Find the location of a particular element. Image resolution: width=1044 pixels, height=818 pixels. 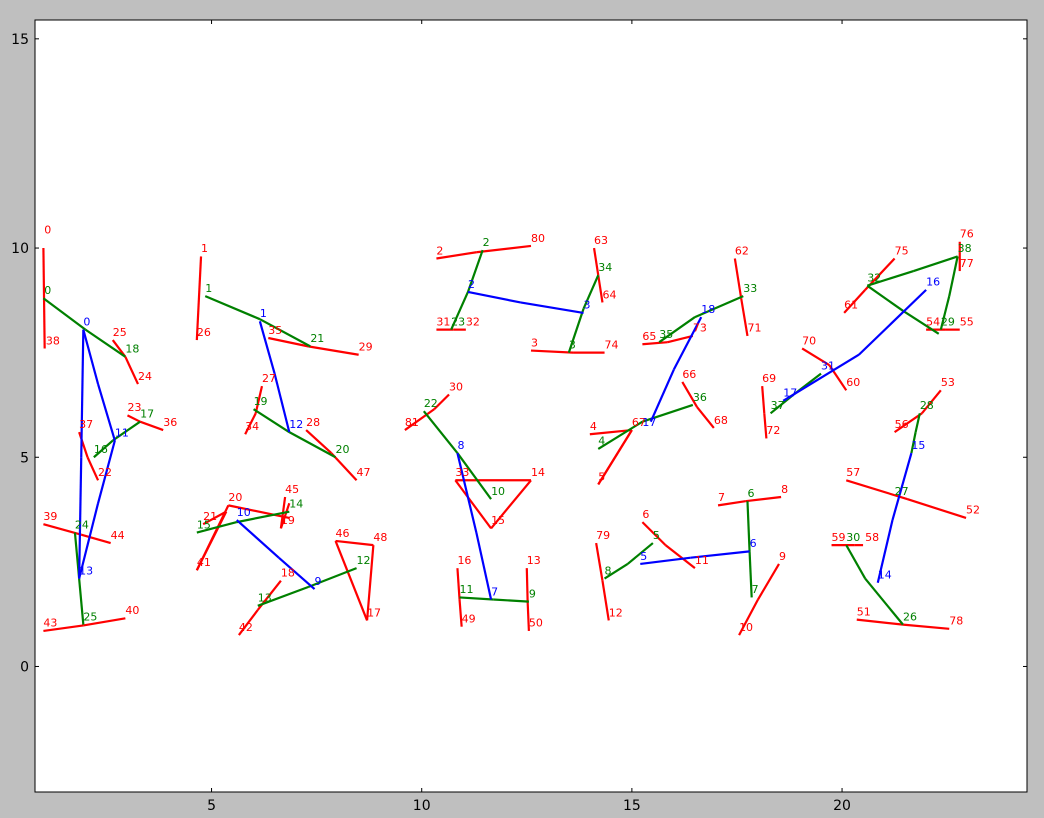

blue-point-label: 8 is located at coordinates (460, 445).